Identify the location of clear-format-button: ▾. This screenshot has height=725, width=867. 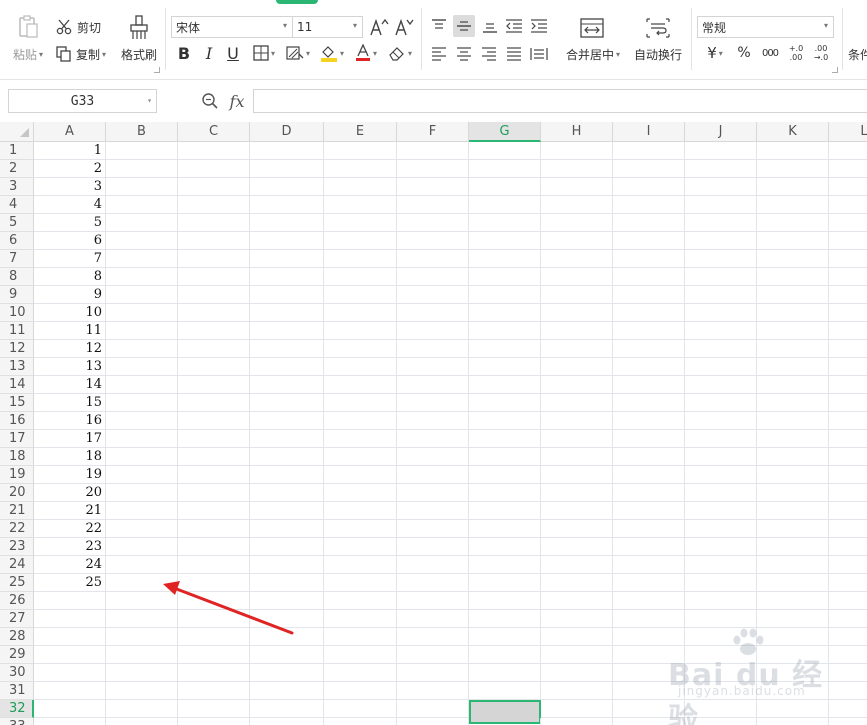
(400, 53).